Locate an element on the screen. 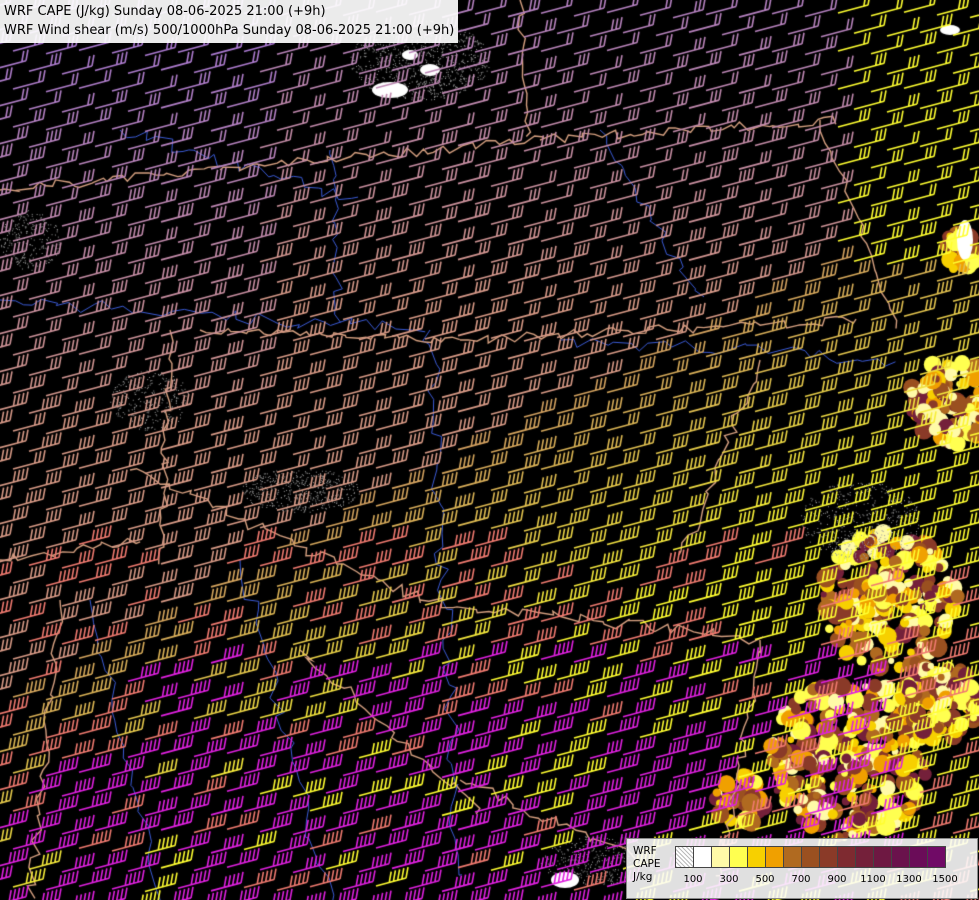  legend-tick: 300 is located at coordinates (729, 879).